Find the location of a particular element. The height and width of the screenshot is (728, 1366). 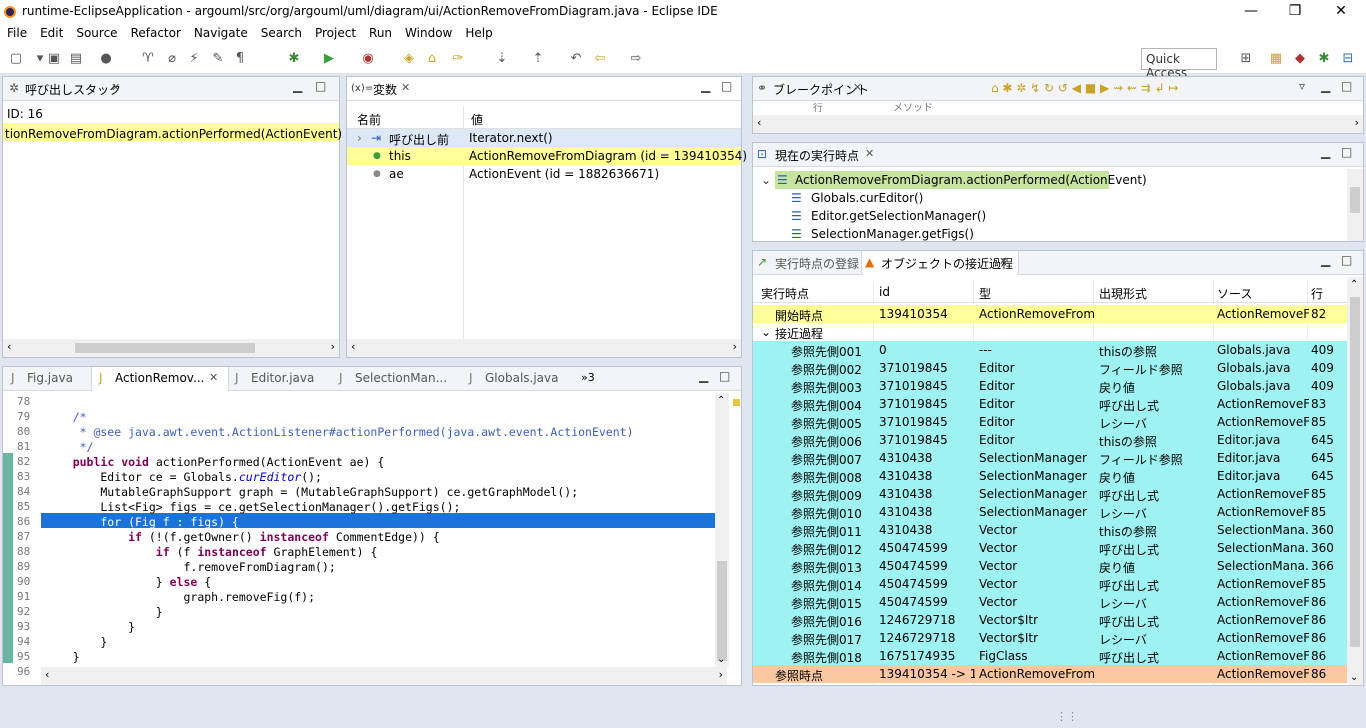

next-annotation-icon: ⇣ is located at coordinates (502, 59).